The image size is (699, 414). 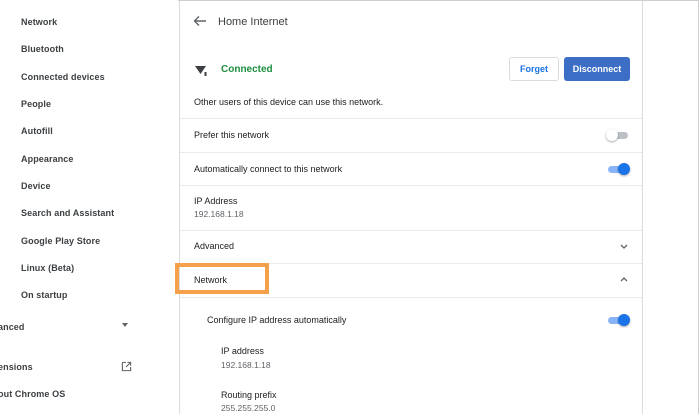 What do you see at coordinates (277, 320) in the screenshot?
I see `configure-ip-label: Configure IP address automatically` at bounding box center [277, 320].